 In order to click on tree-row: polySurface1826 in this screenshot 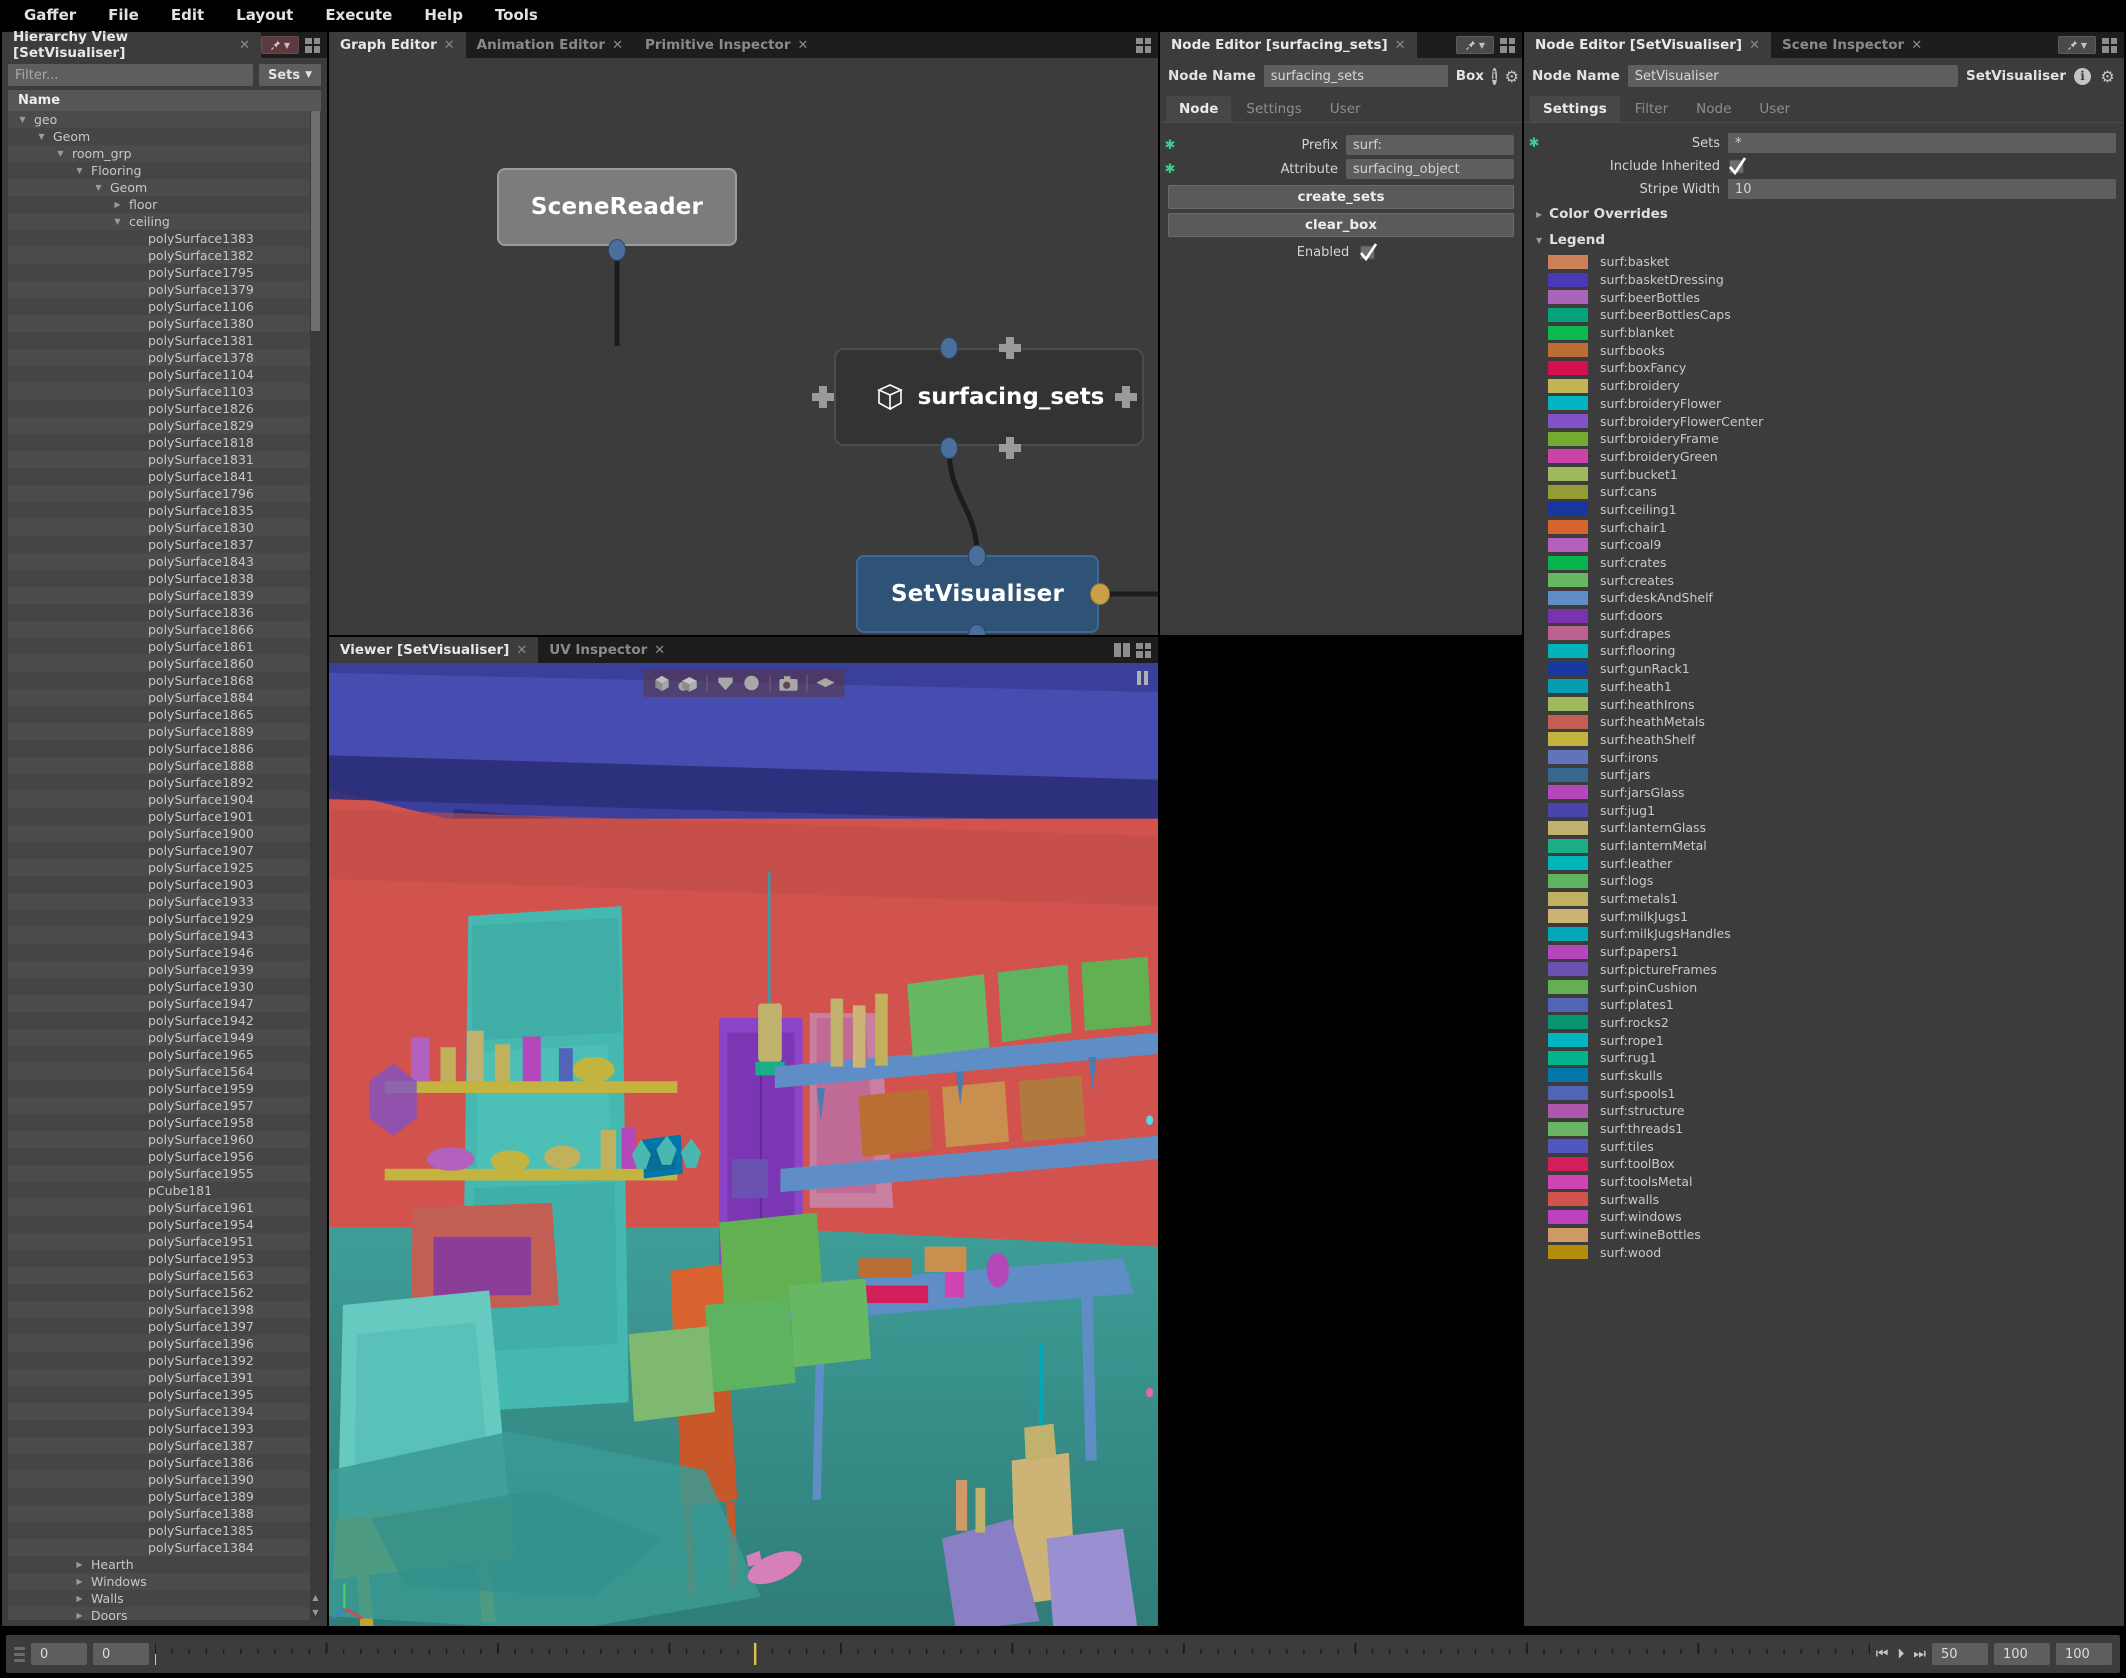, I will do `click(164, 408)`.